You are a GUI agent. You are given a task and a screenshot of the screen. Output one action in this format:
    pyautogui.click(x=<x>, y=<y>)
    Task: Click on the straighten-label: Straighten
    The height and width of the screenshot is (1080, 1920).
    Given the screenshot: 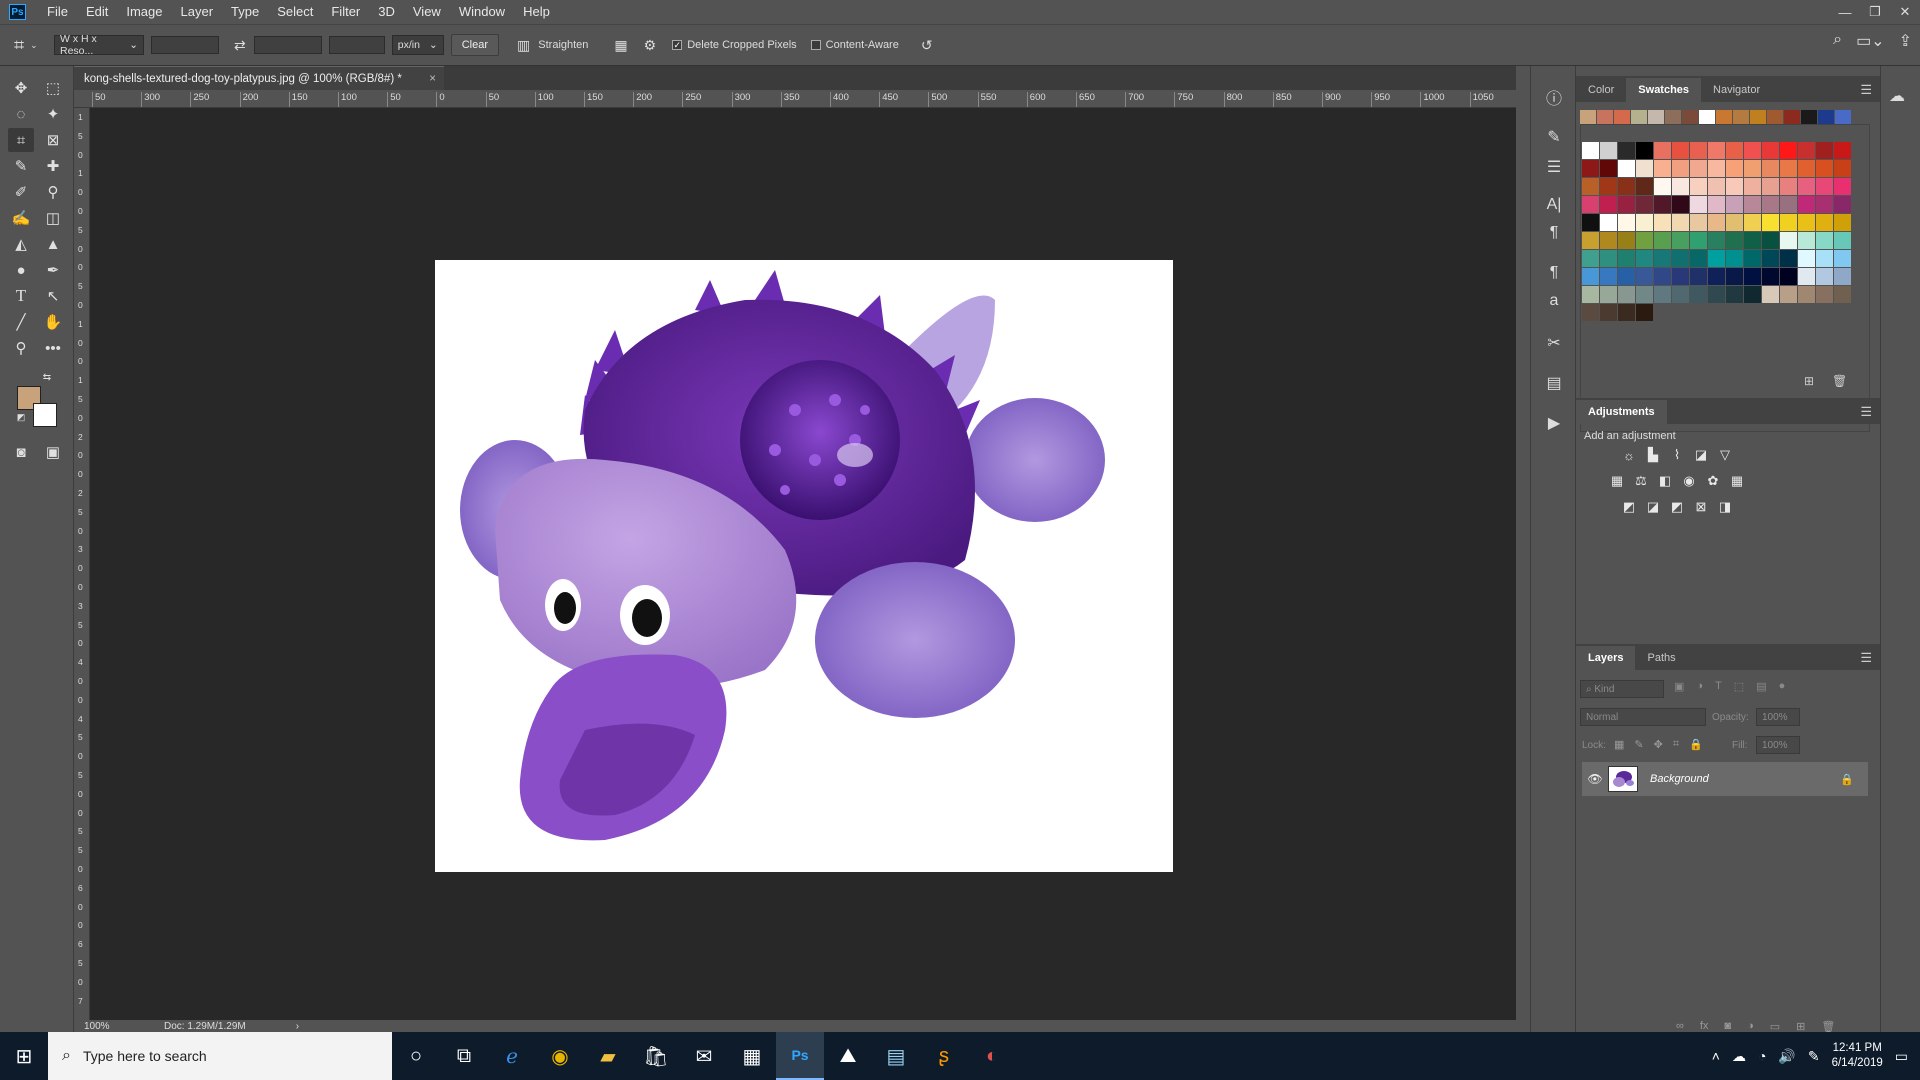 What is the action you would take?
    pyautogui.click(x=563, y=45)
    